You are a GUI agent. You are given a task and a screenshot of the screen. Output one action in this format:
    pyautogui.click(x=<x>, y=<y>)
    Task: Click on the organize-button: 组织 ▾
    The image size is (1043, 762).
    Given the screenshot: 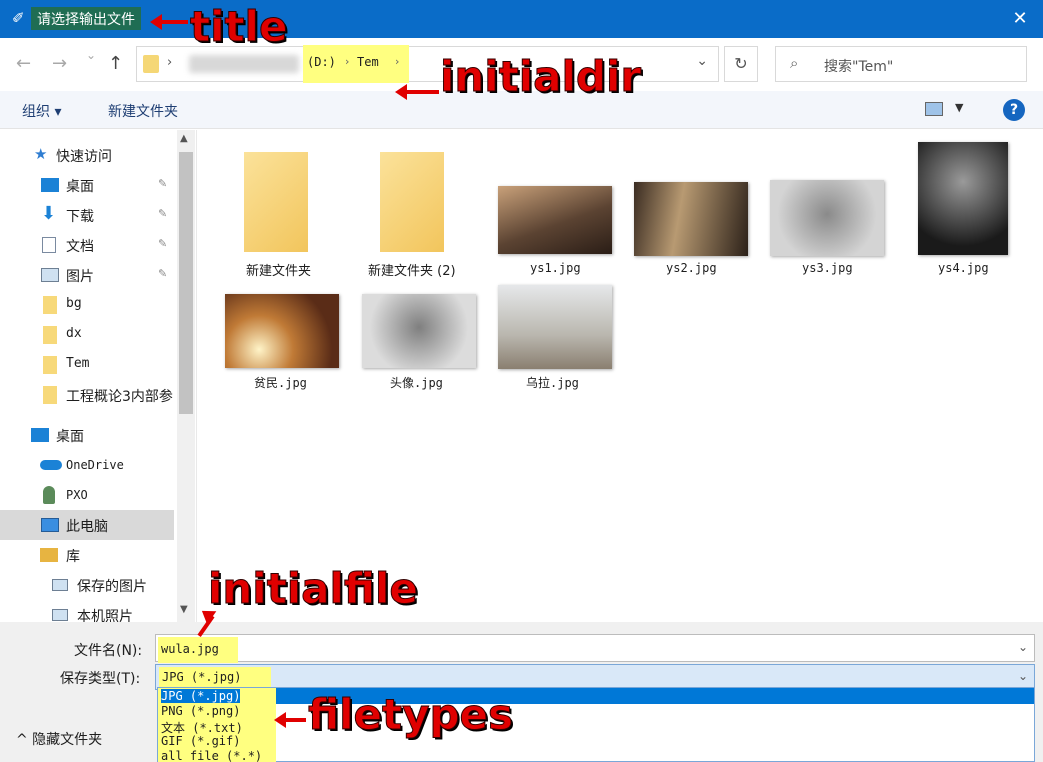 What is the action you would take?
    pyautogui.click(x=41, y=111)
    